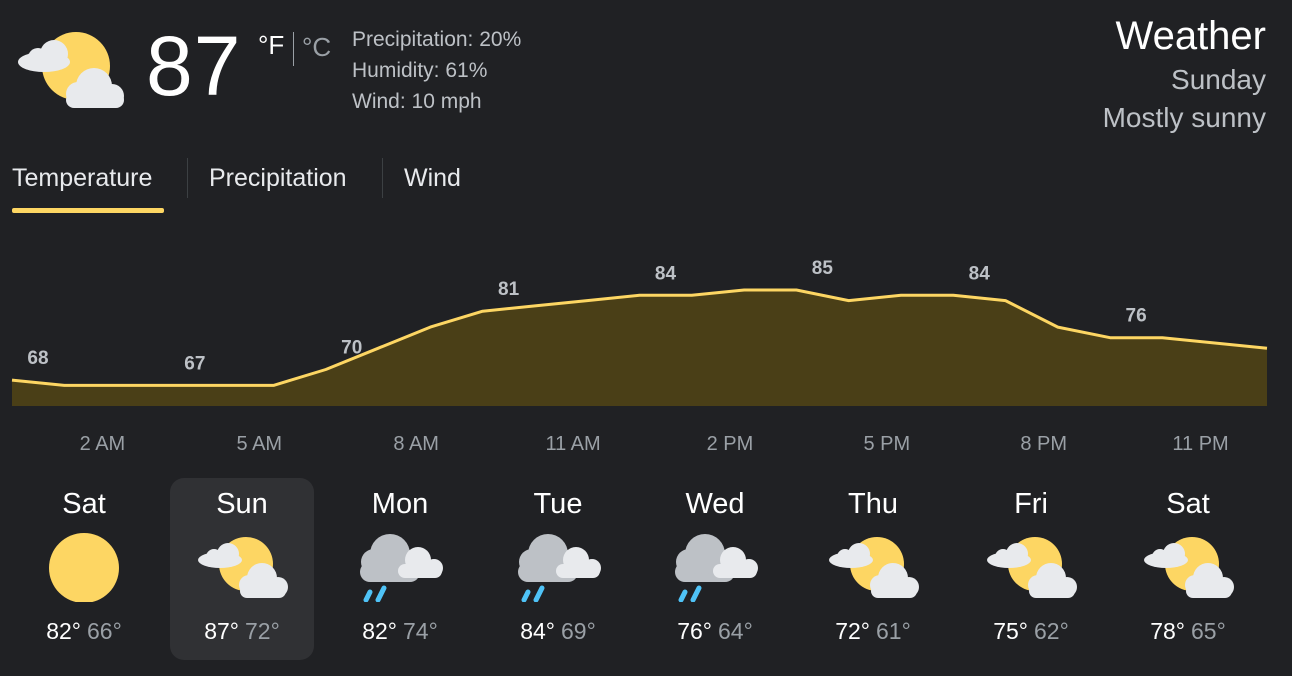  I want to click on sunny-icon, so click(84, 567).